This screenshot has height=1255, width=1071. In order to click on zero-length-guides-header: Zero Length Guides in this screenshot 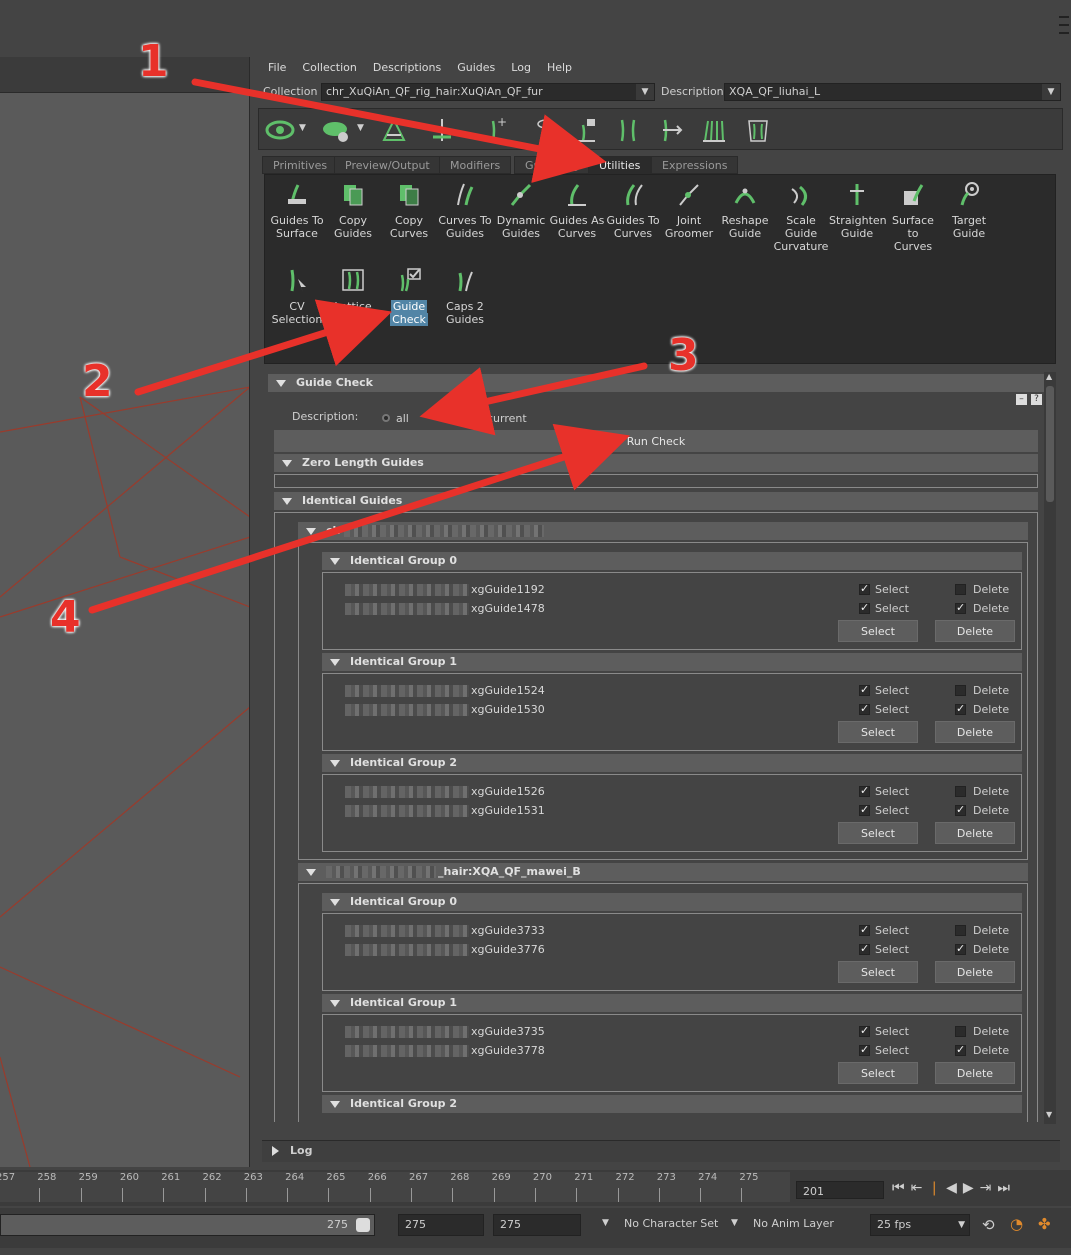, I will do `click(656, 463)`.